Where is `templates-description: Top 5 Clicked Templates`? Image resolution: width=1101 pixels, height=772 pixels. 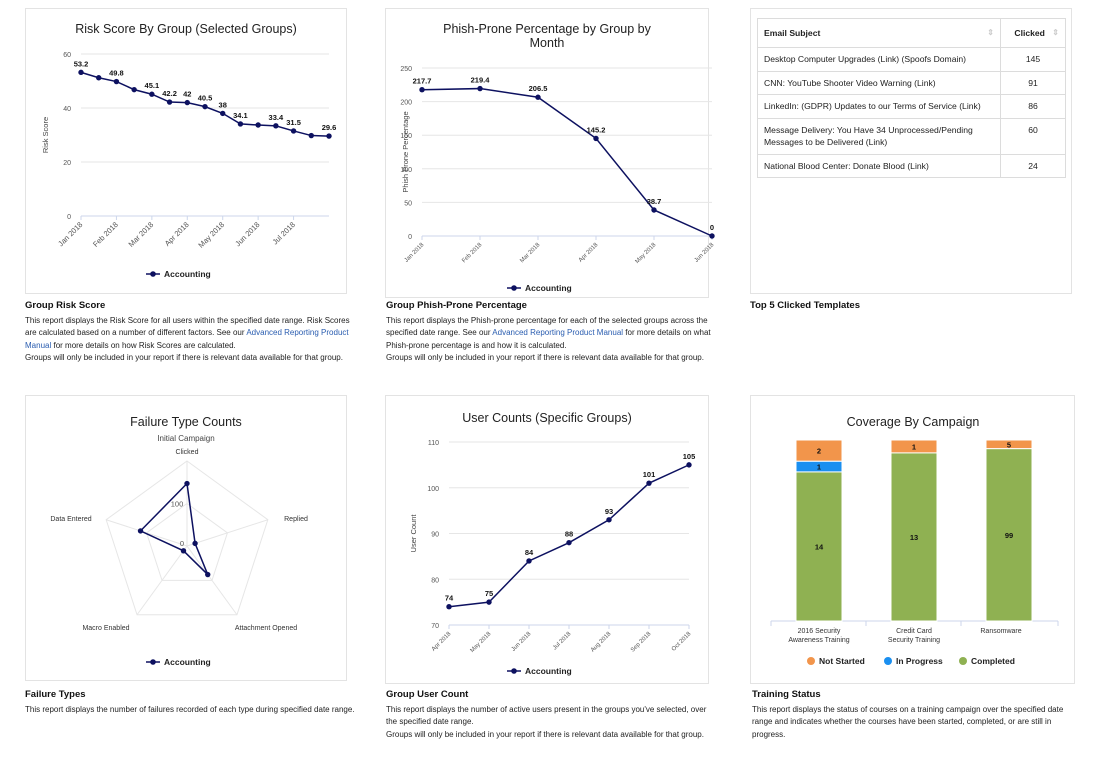 templates-description: Top 5 Clicked Templates is located at coordinates (915, 307).